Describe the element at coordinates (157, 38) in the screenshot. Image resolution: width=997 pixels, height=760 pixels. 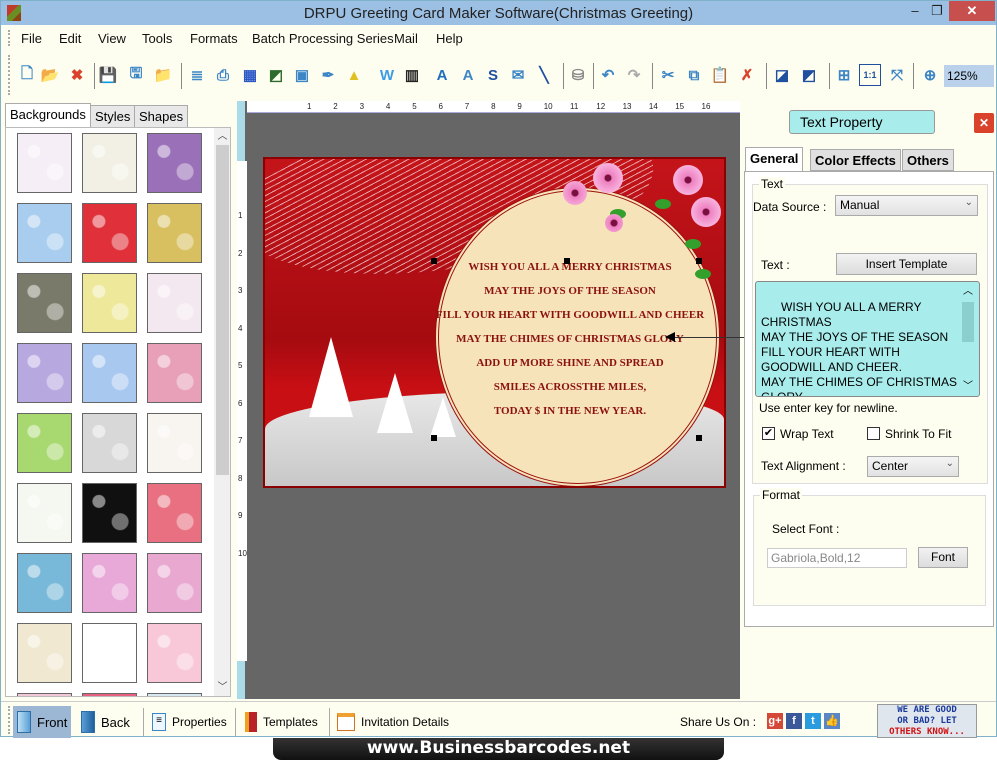
I see `menu-tools: Tools` at that location.